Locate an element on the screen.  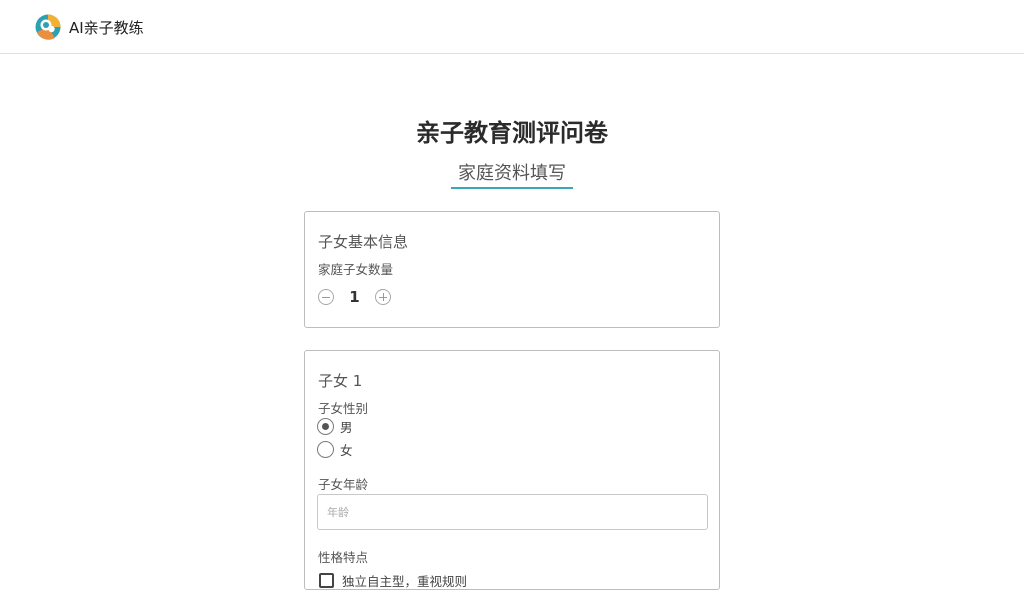
top-bar: AI亲子教练 is located at coordinates (512, 27).